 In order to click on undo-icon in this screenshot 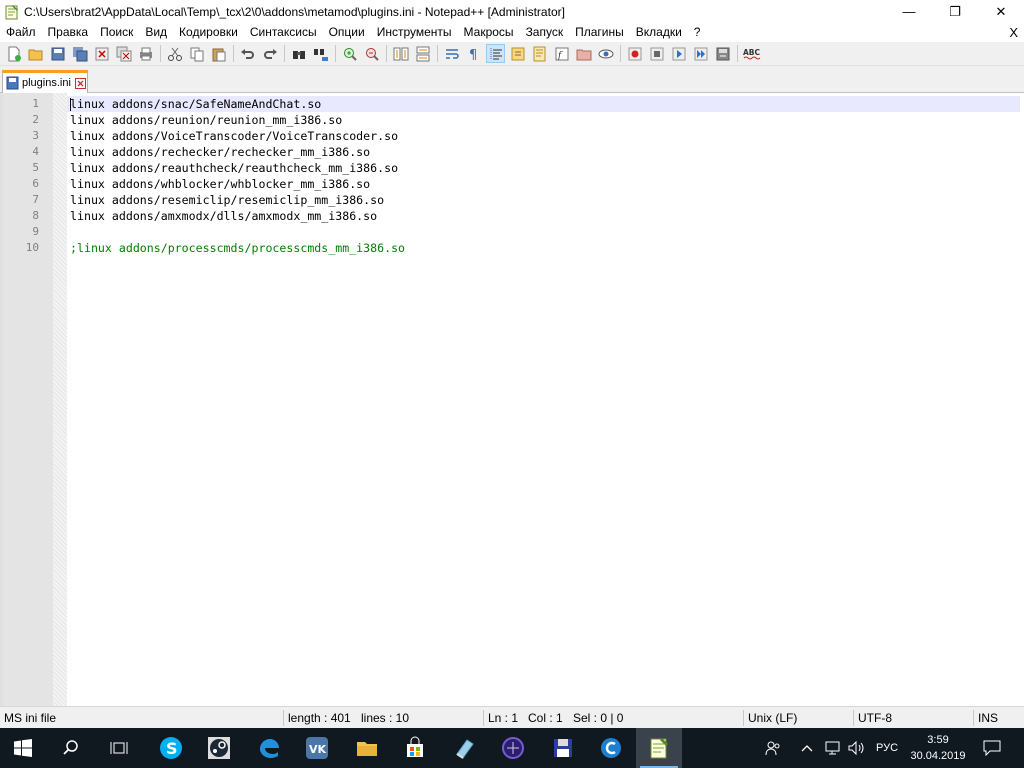, I will do `click(247, 53)`.